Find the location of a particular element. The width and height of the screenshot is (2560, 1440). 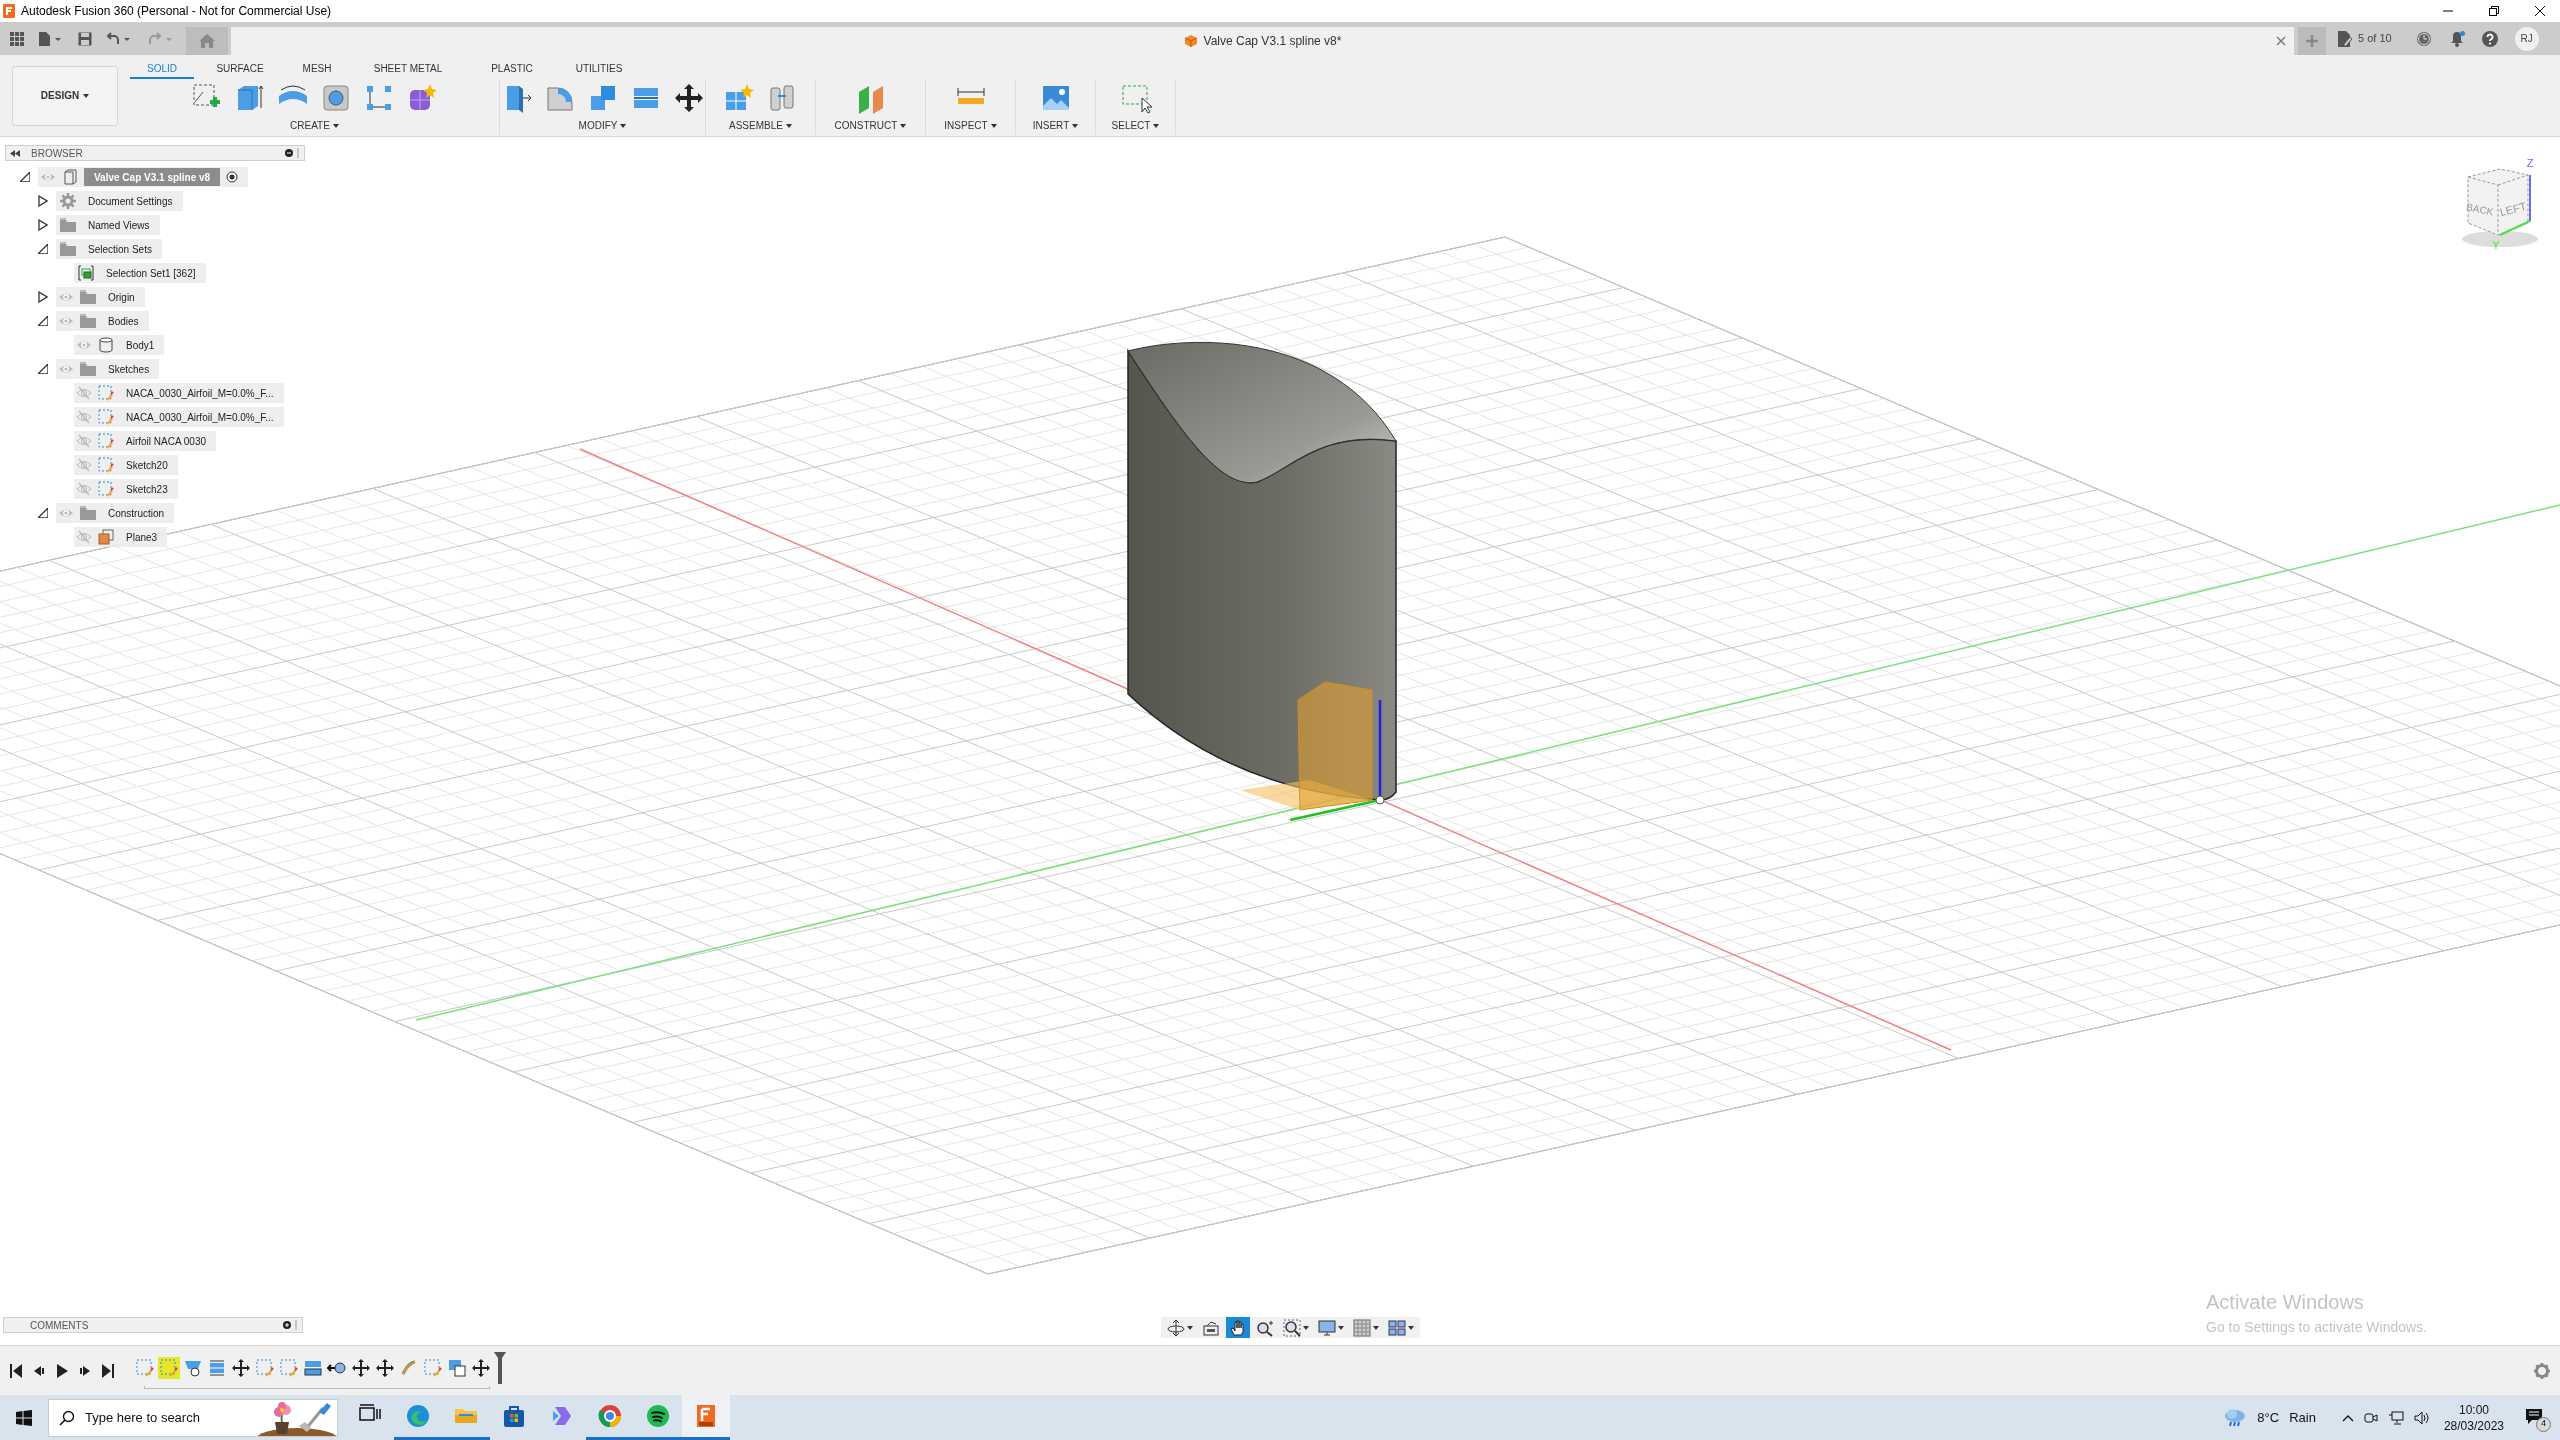

close-tab-icon is located at coordinates (2281, 41).